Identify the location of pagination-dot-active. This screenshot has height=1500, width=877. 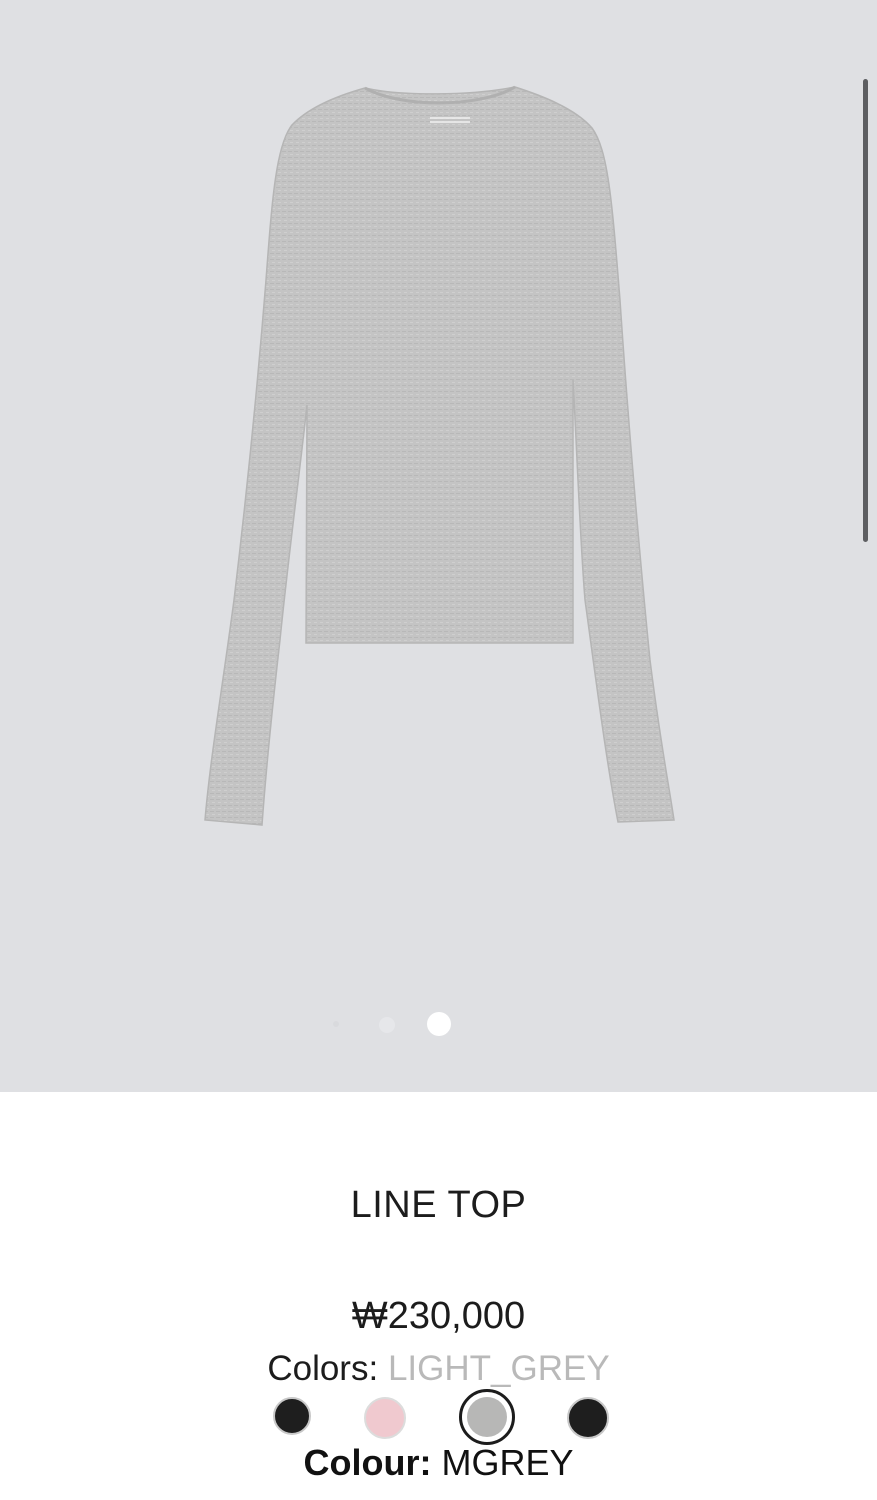
(439, 1024).